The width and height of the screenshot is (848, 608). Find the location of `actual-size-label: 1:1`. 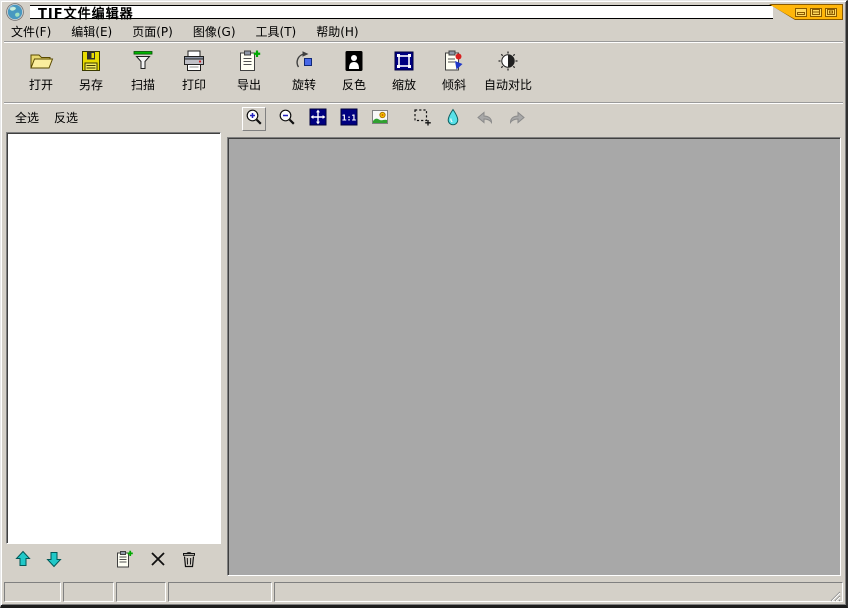

actual-size-label: 1:1 is located at coordinates (349, 118).